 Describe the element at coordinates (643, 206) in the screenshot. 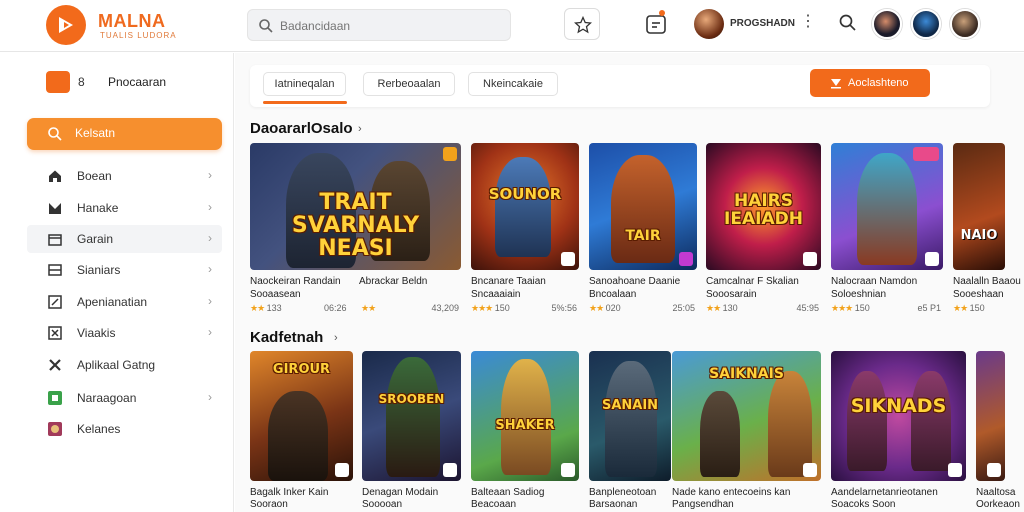

I see `game-thumbnail: TAIR` at that location.